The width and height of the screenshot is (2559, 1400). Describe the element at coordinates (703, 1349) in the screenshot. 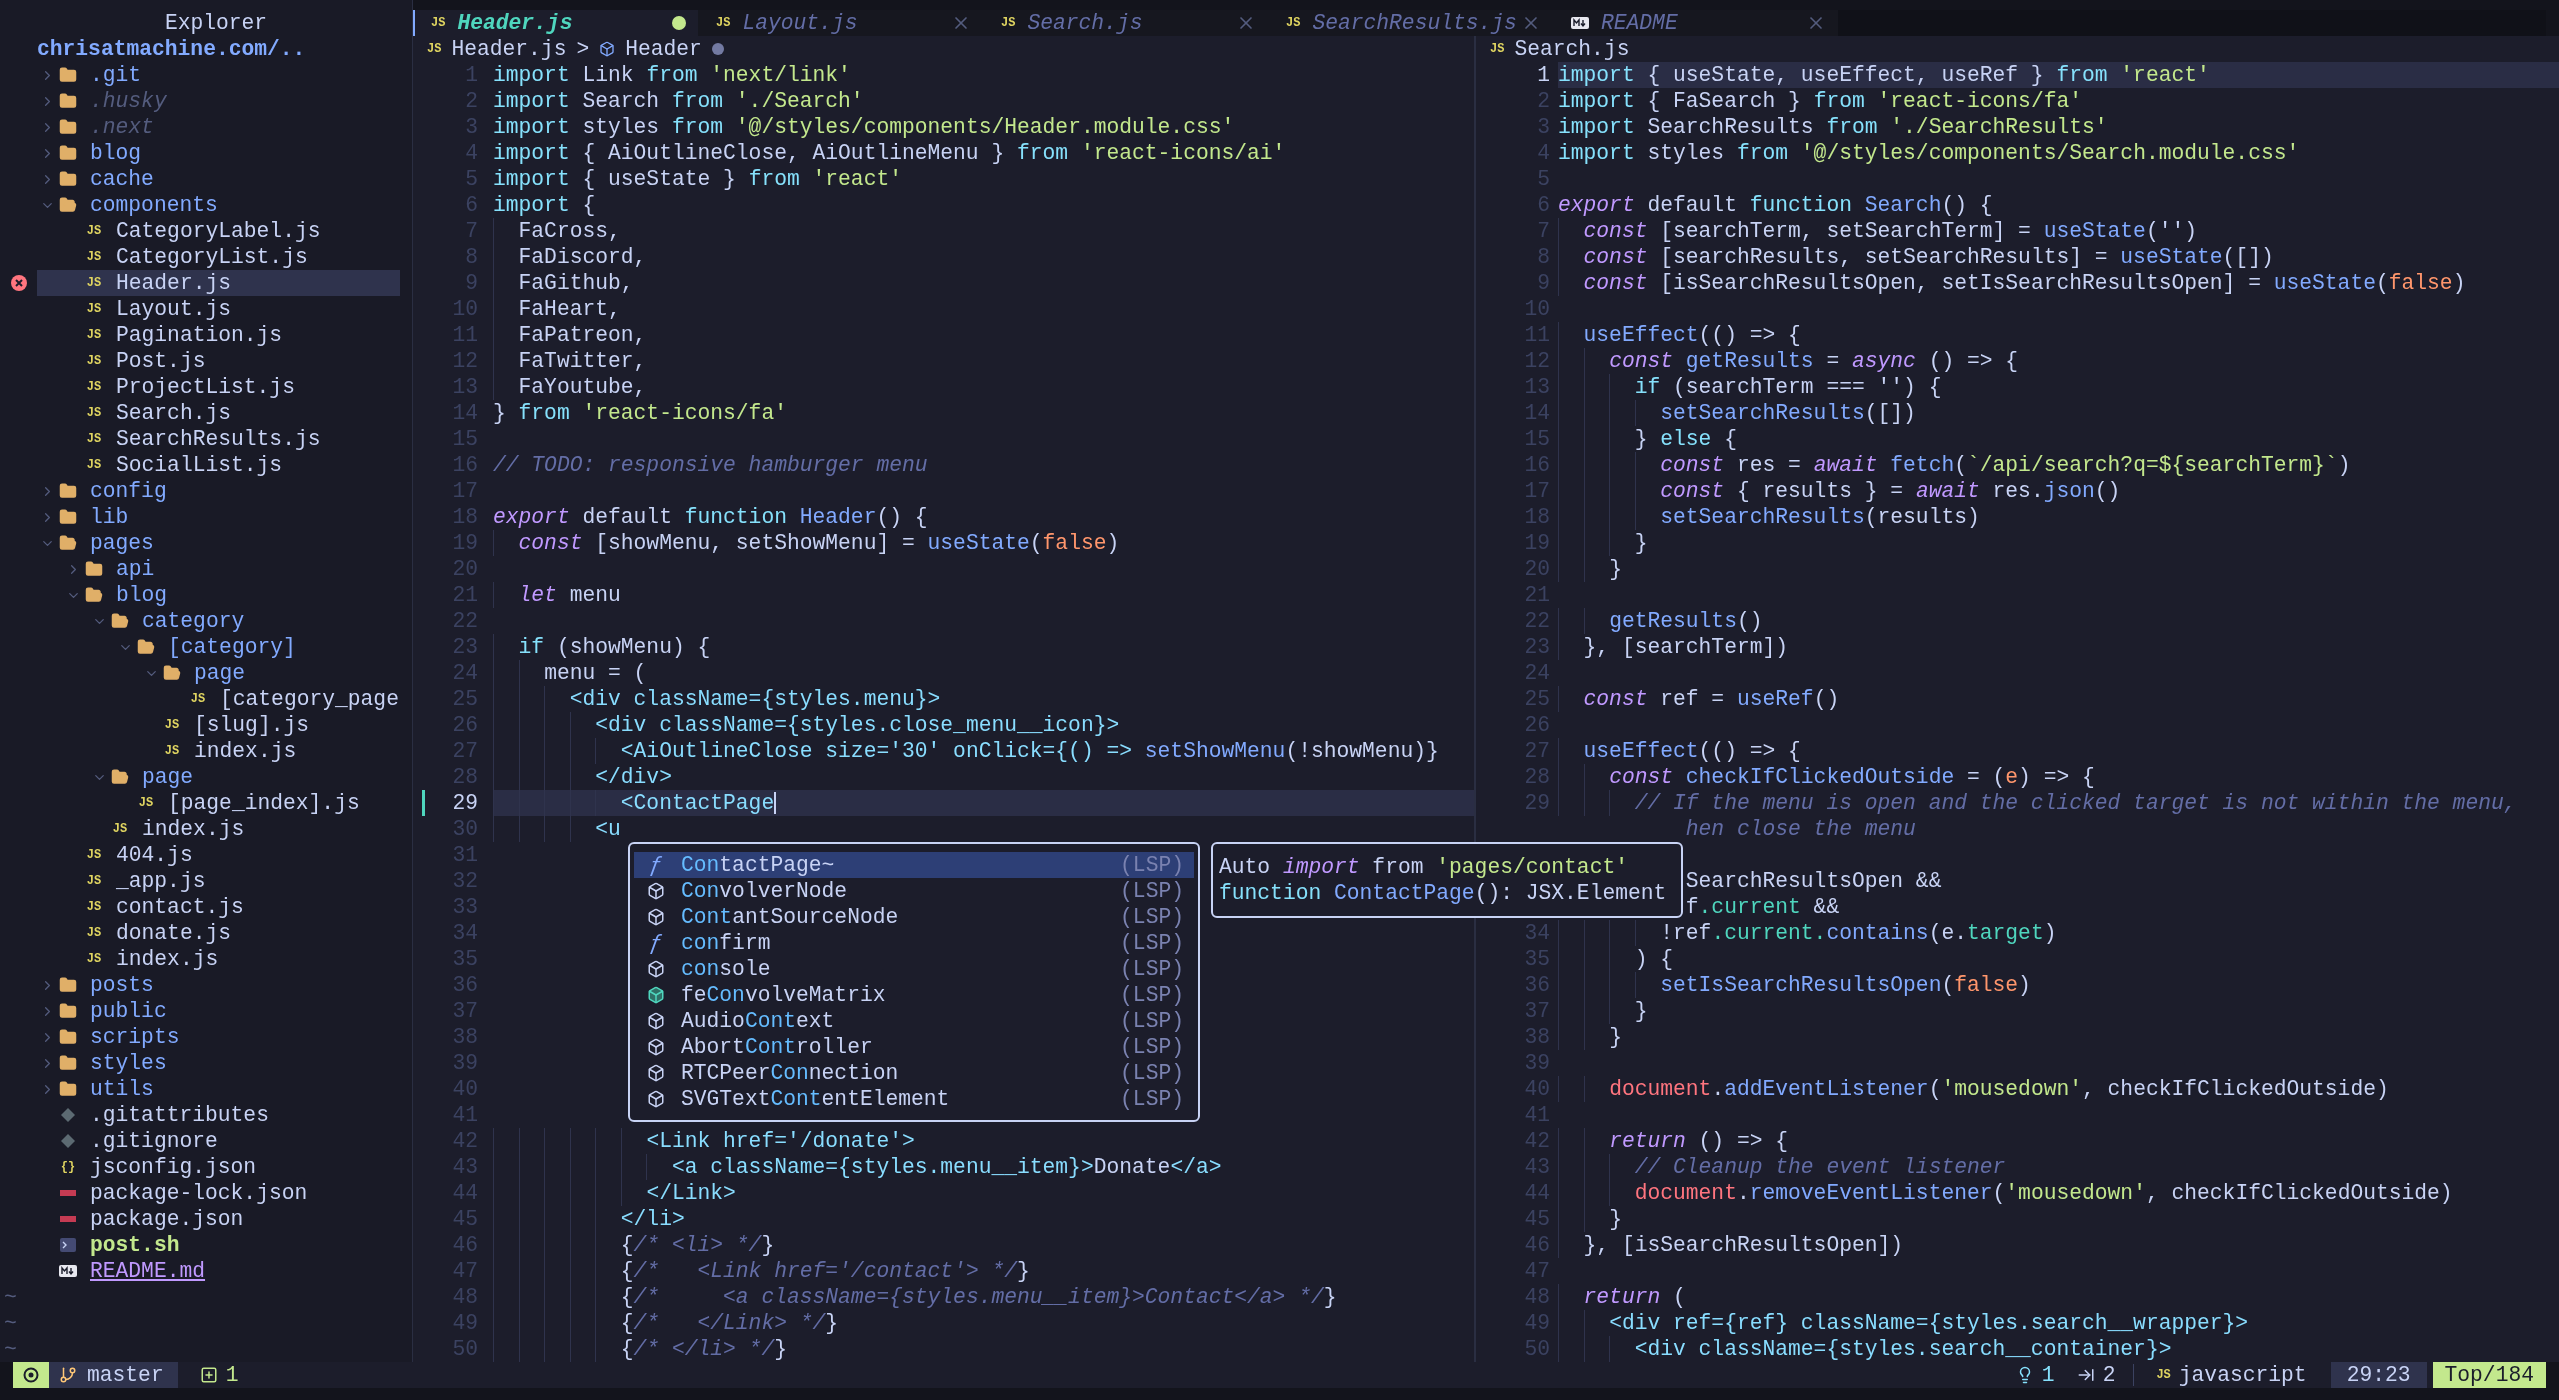

I see `code-line: {/* </li> */}` at that location.